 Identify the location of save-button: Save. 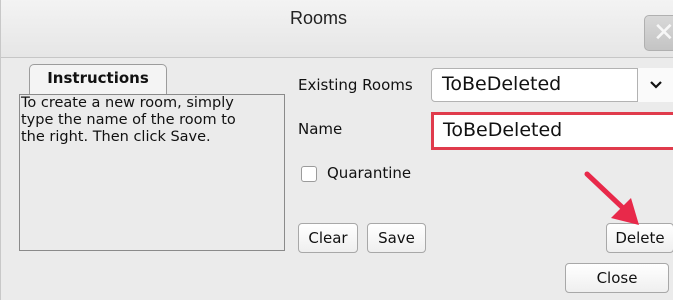
(396, 238).